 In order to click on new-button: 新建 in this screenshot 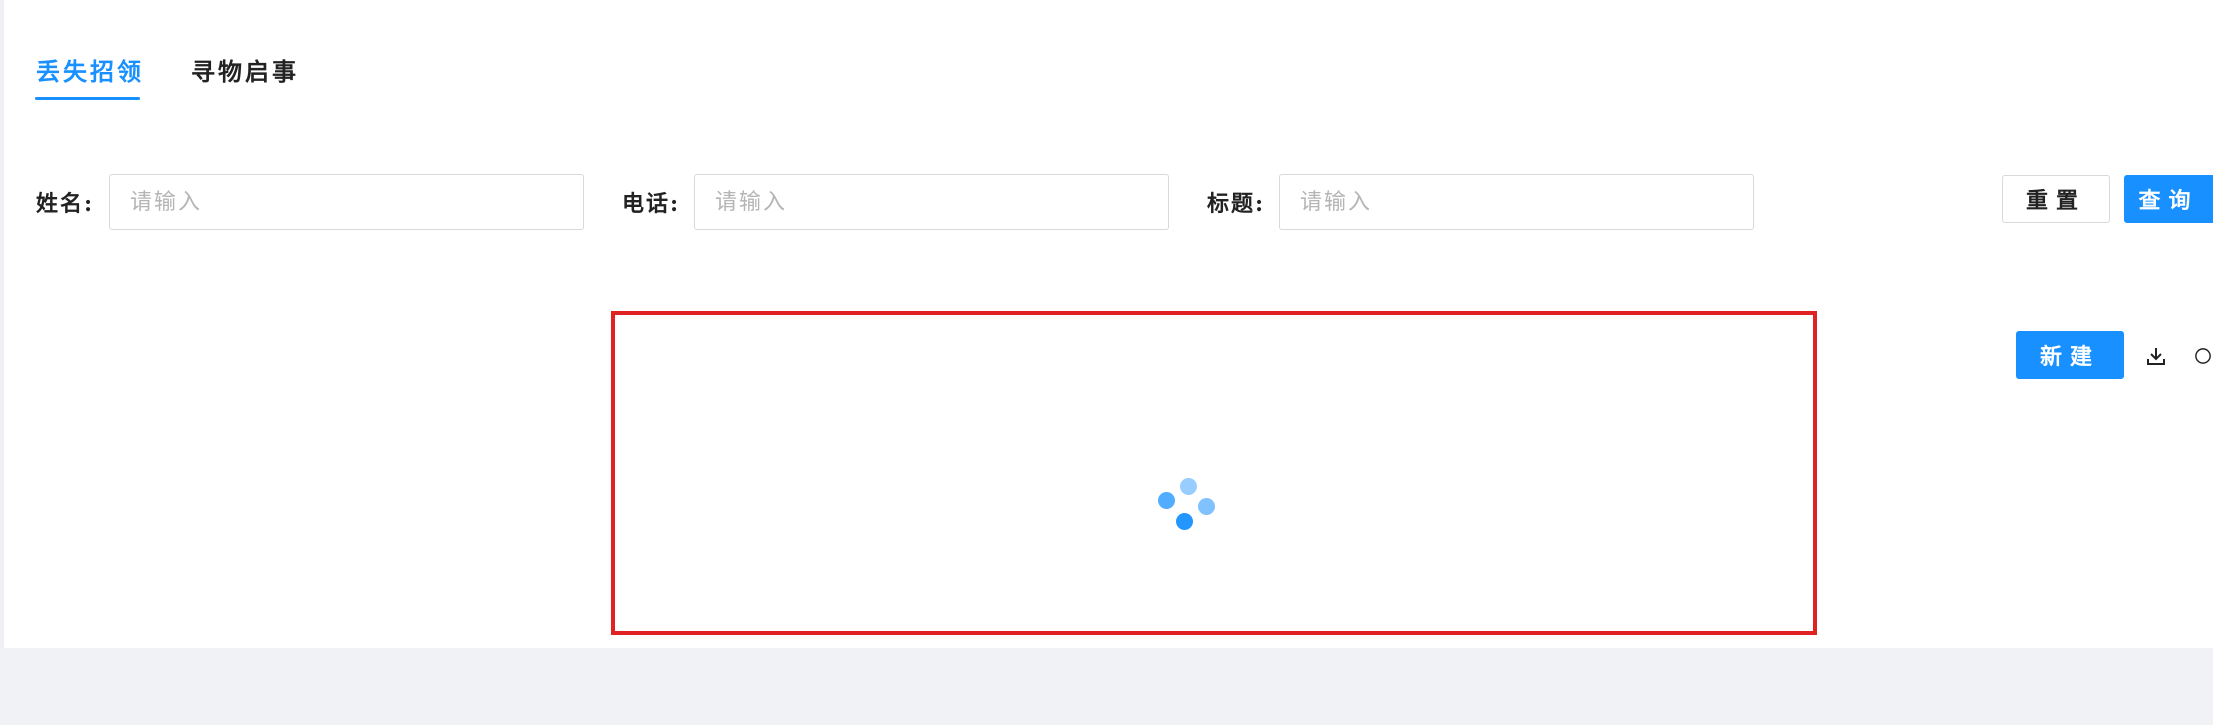, I will do `click(2070, 355)`.